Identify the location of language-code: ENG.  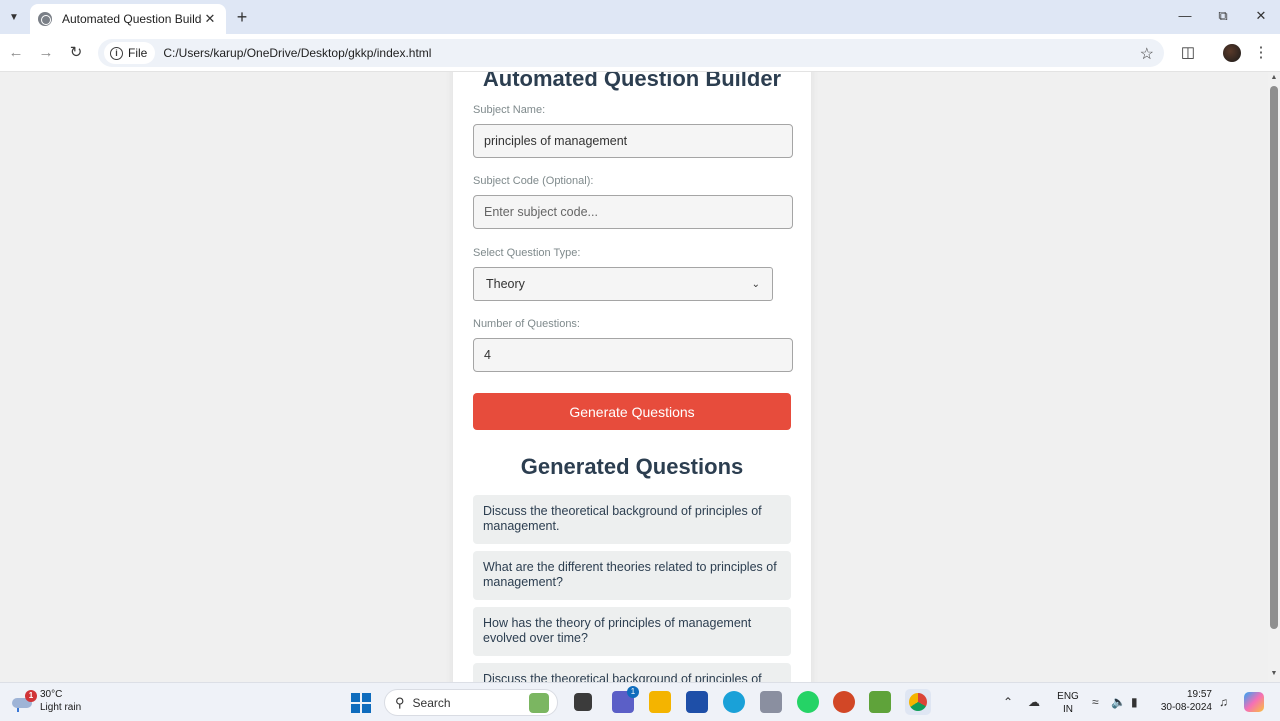
(1068, 696).